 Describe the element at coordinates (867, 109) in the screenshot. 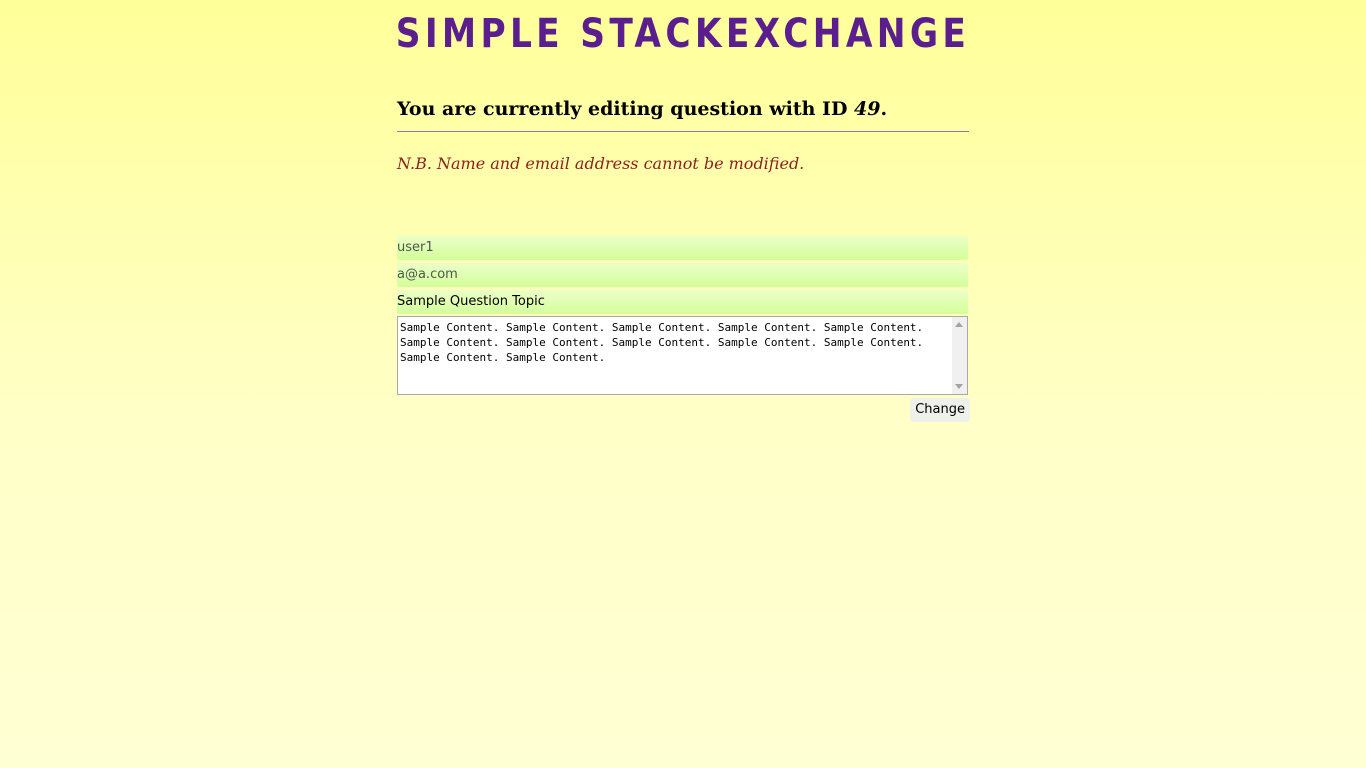

I see `question-id: 49` at that location.